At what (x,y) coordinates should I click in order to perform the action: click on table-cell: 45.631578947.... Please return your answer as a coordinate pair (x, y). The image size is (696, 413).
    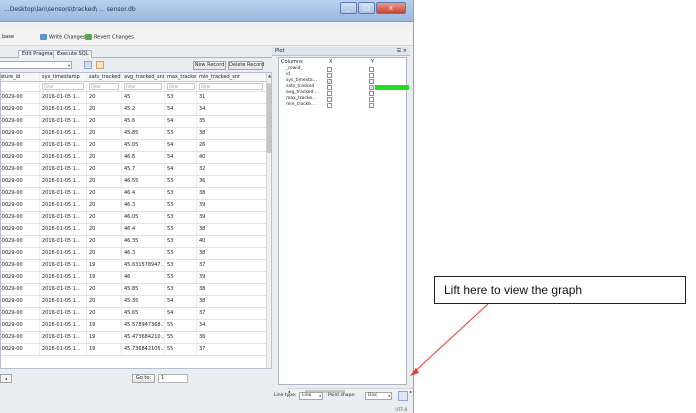
    Looking at the image, I should click on (143, 265).